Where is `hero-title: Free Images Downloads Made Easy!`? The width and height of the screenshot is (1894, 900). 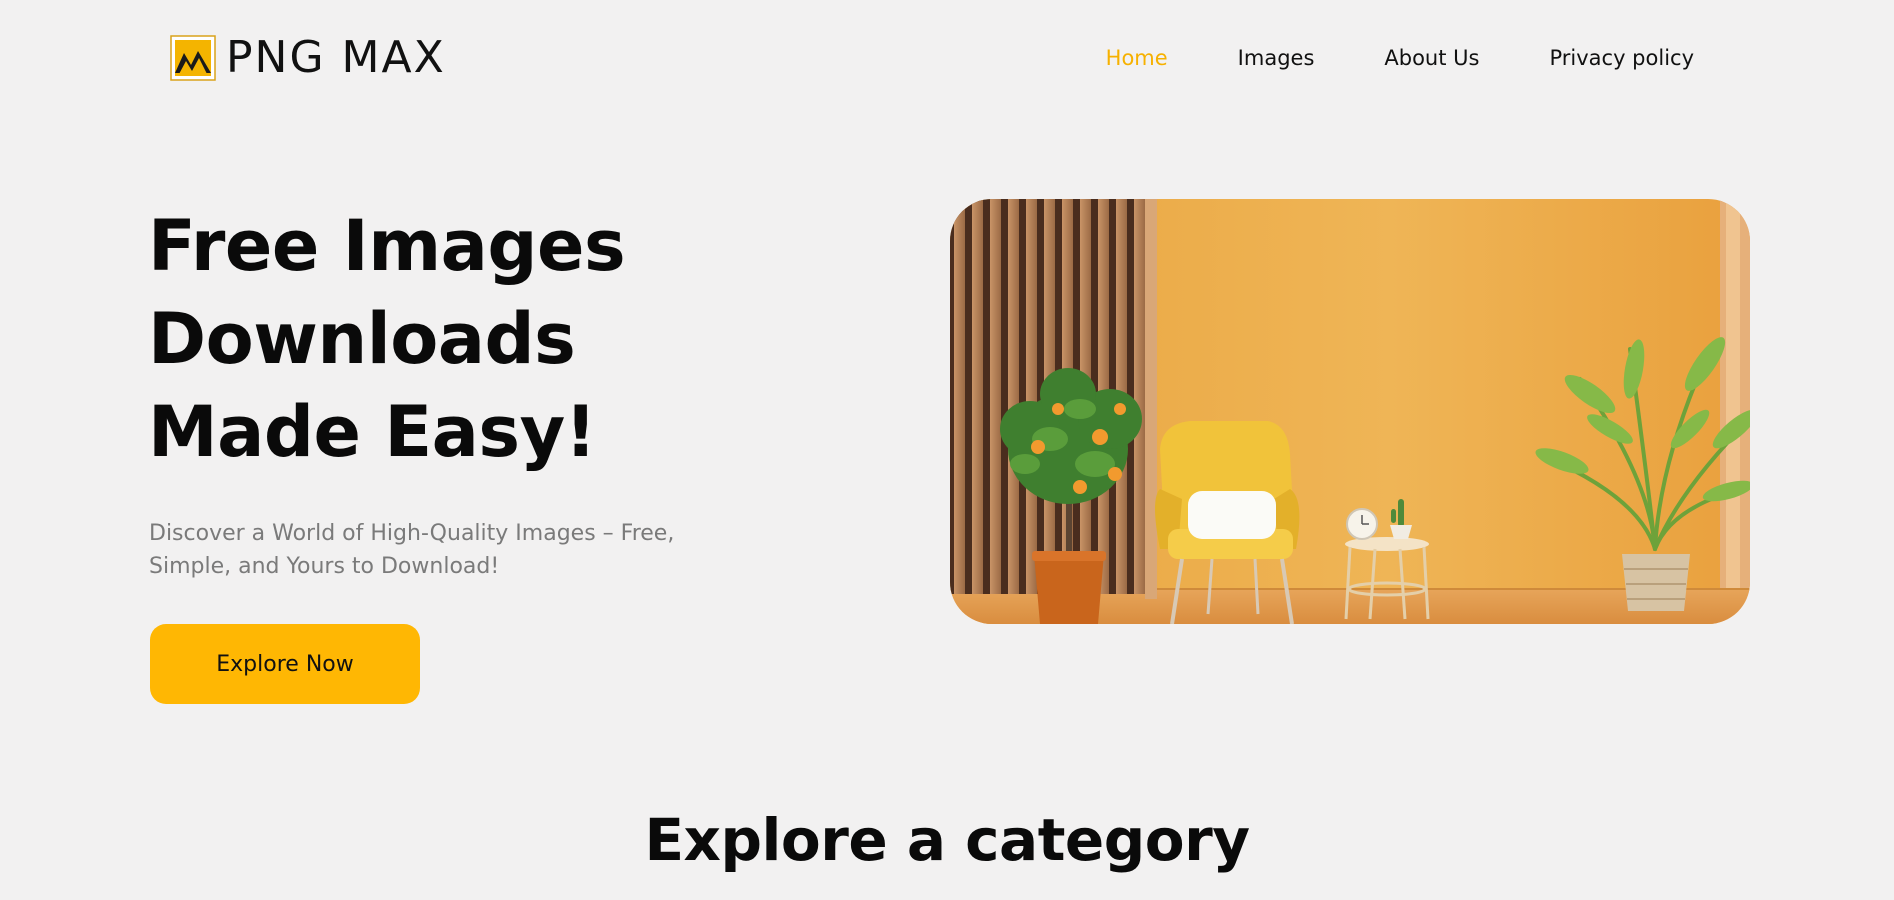 hero-title: Free Images Downloads Made Easy! is located at coordinates (458, 339).